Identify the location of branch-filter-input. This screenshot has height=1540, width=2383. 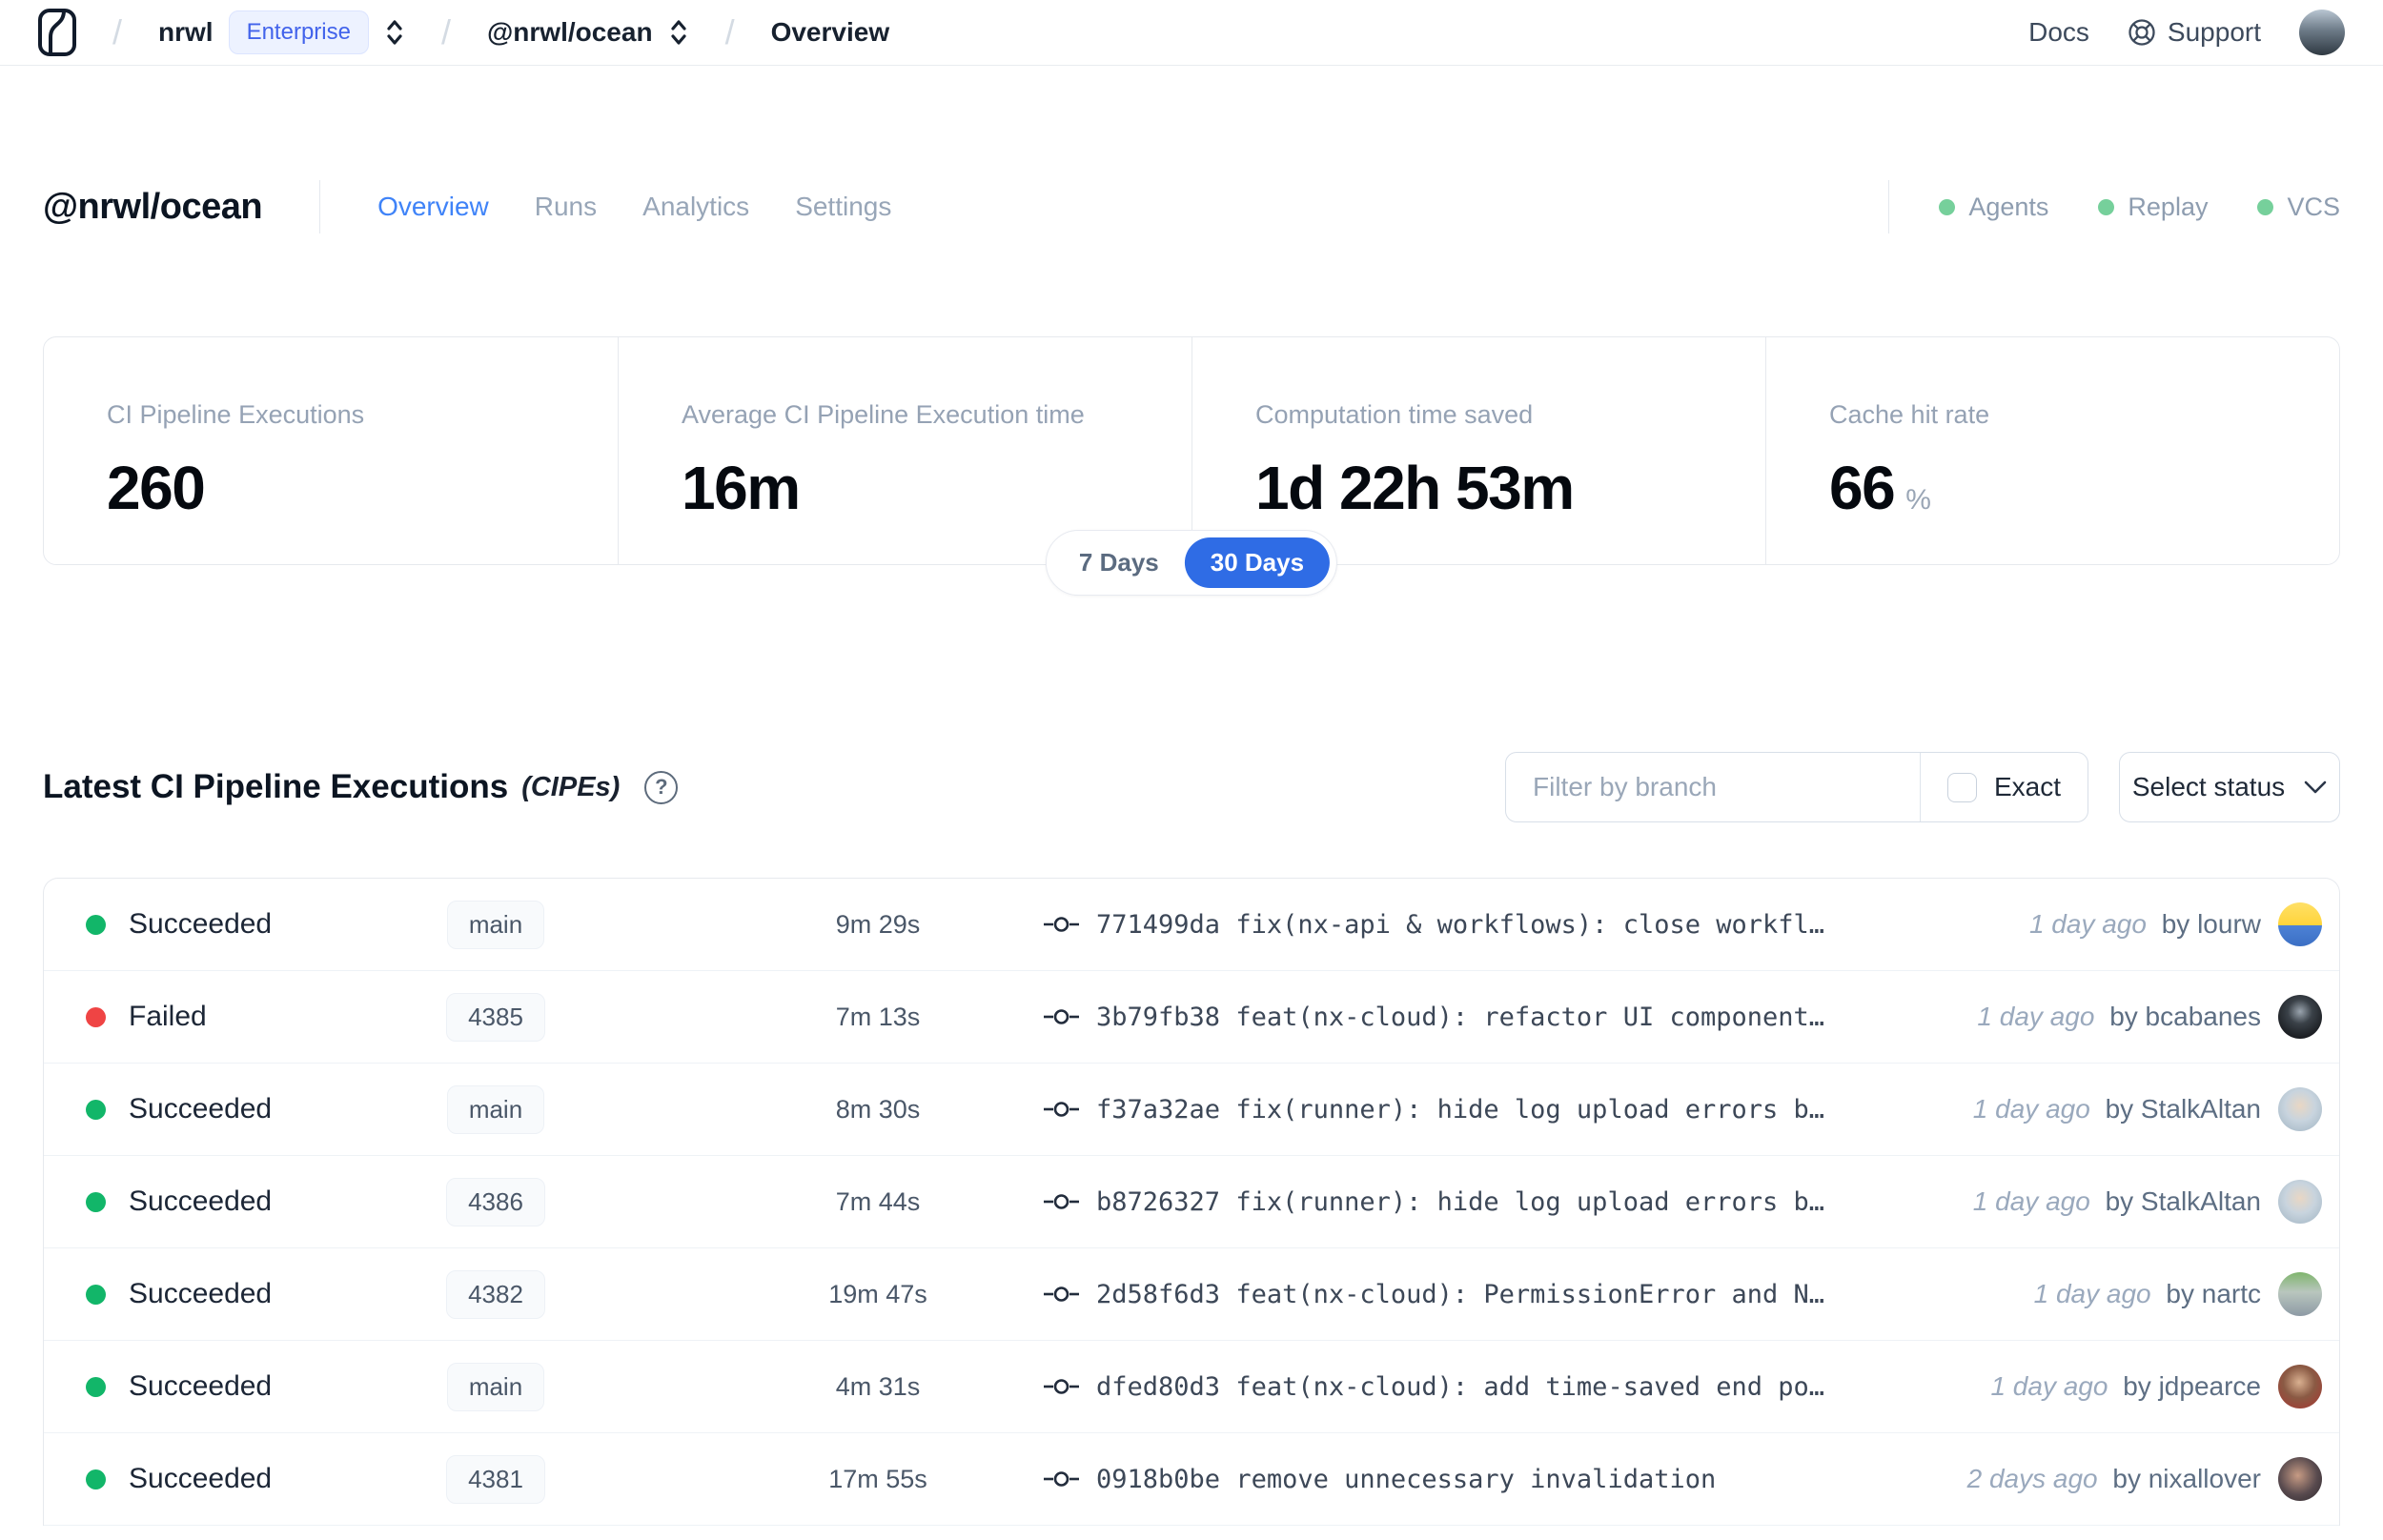
(1713, 787).